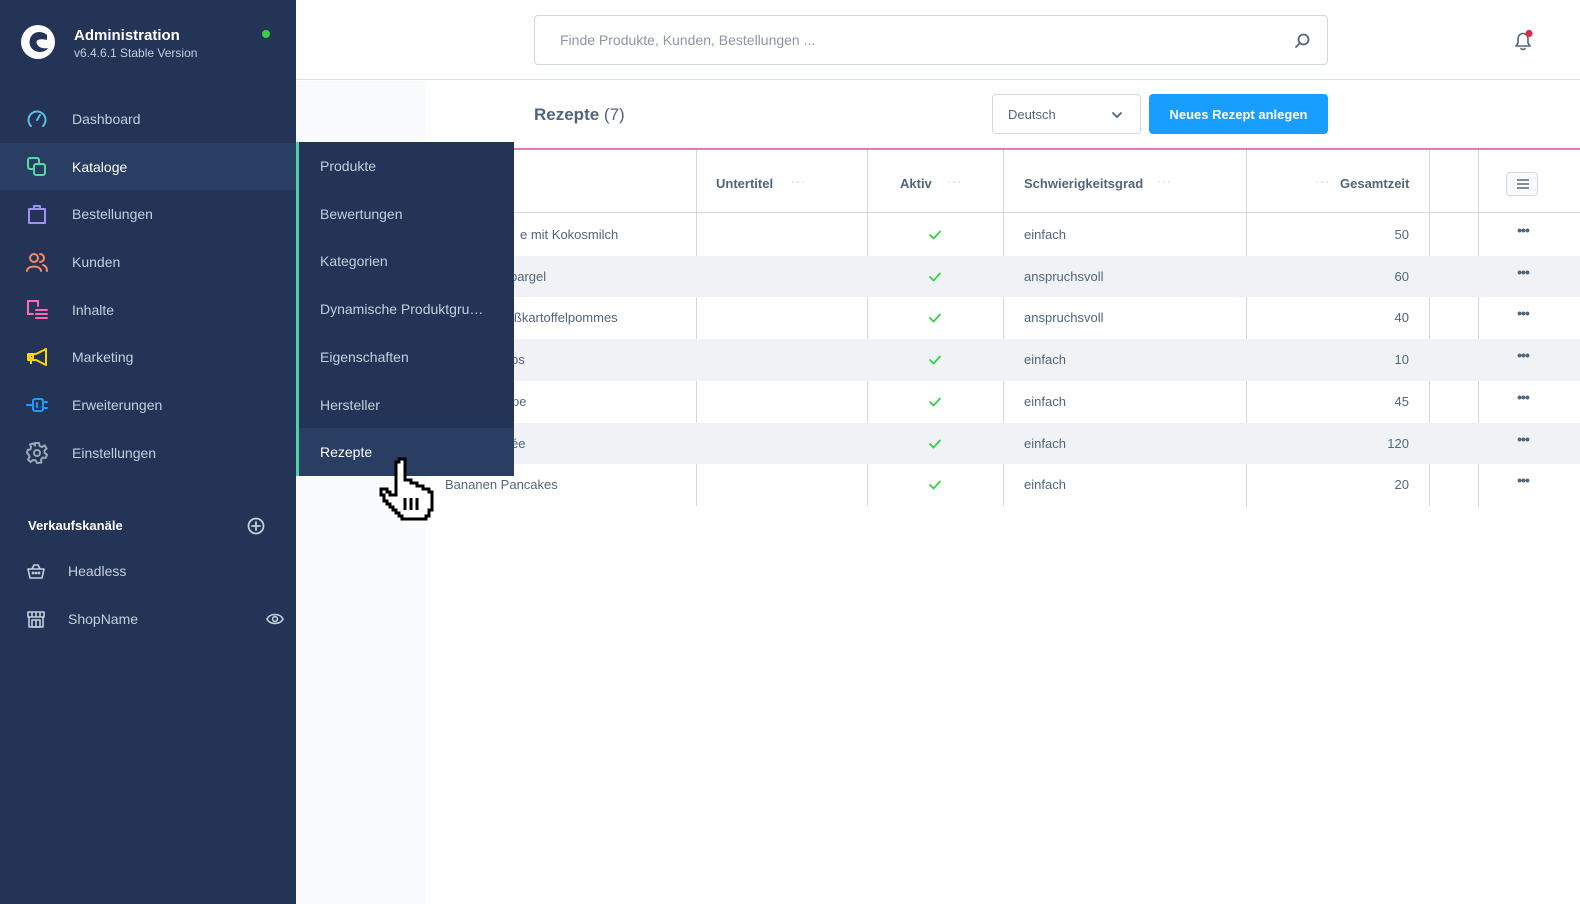 The width and height of the screenshot is (1580, 904). What do you see at coordinates (1002, 402) in the screenshot?
I see `table-row: pe einfach 45 •••` at bounding box center [1002, 402].